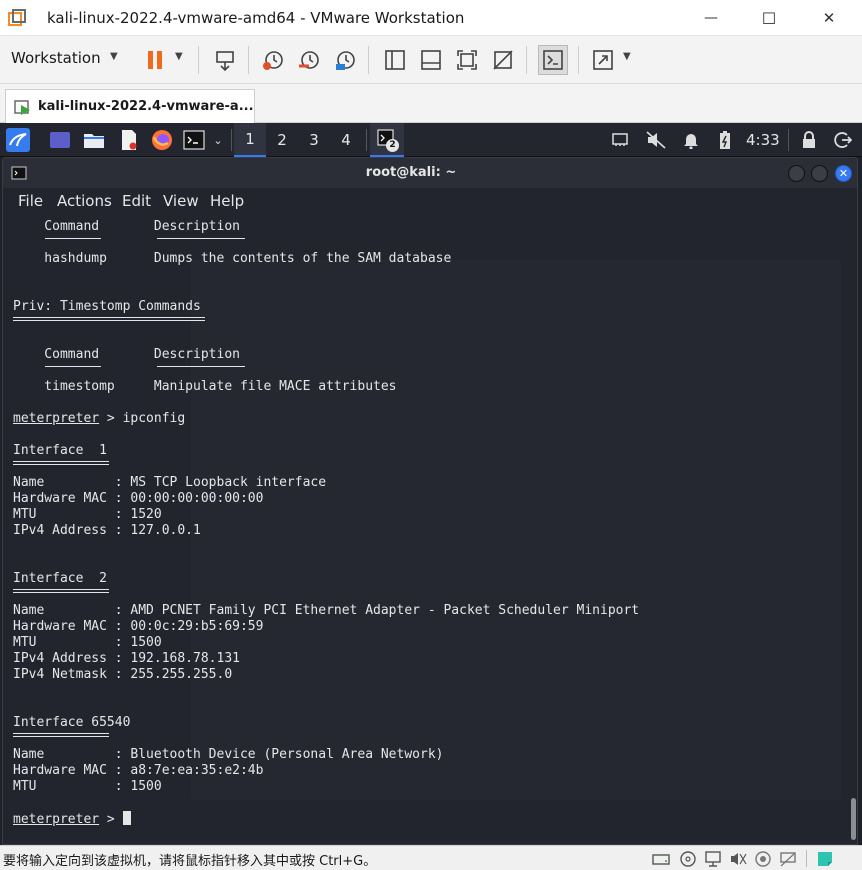  Describe the element at coordinates (661, 858) in the screenshot. I see `hard-disk-icon` at that location.